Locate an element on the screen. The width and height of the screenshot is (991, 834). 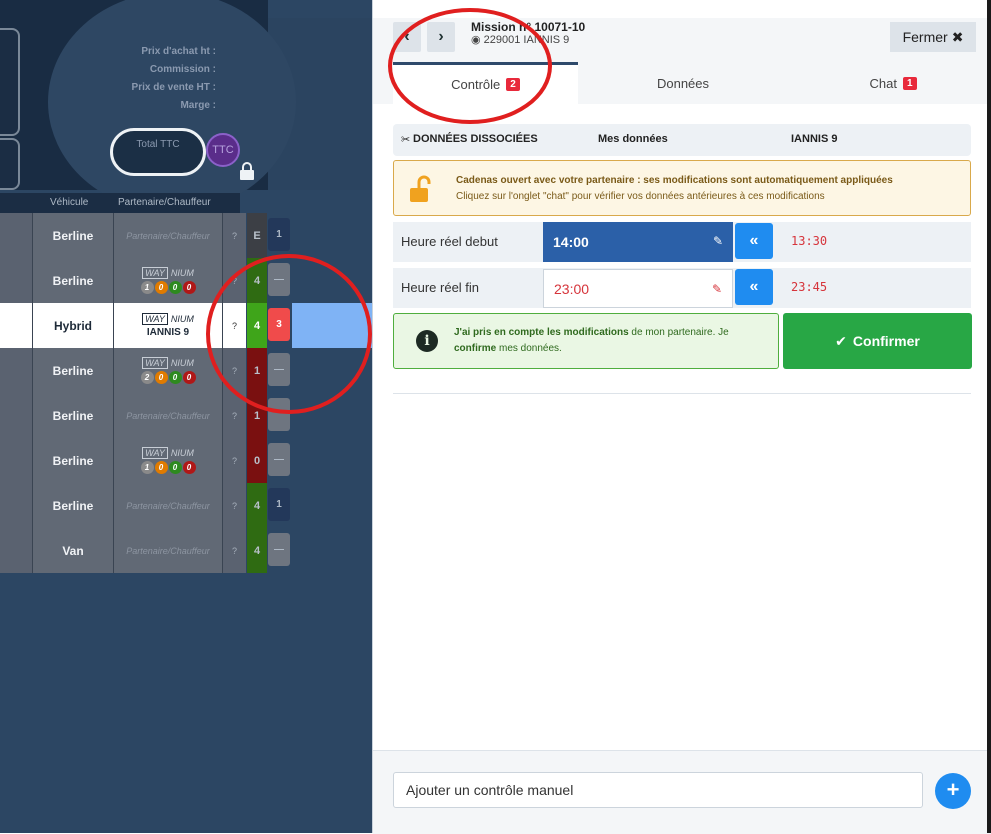
partner-start-time: 13:30 is located at coordinates (809, 241).